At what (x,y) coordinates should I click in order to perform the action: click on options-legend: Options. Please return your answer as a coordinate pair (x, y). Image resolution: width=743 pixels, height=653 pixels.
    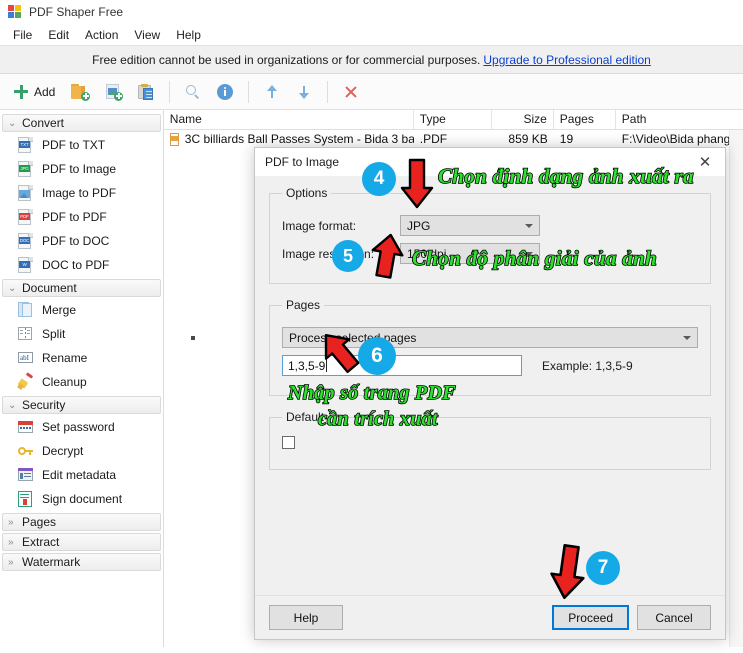
    Looking at the image, I should click on (307, 193).